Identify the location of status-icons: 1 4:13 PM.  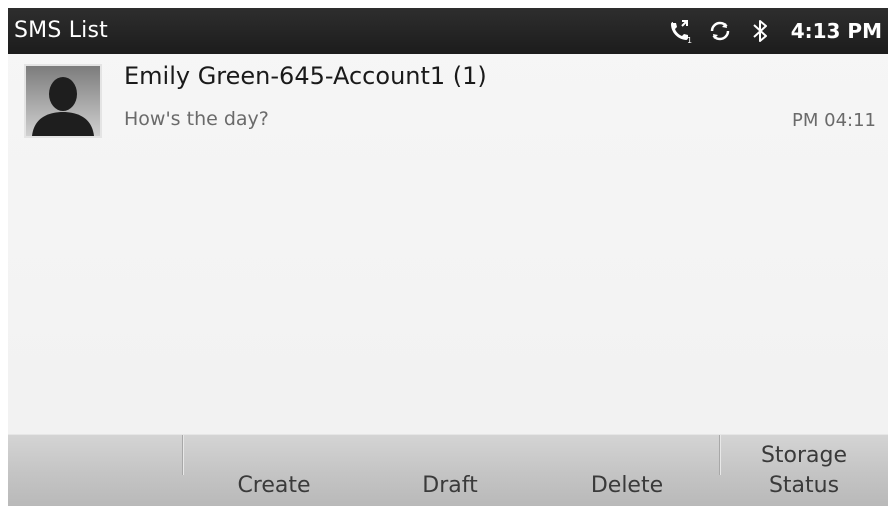
(774, 31).